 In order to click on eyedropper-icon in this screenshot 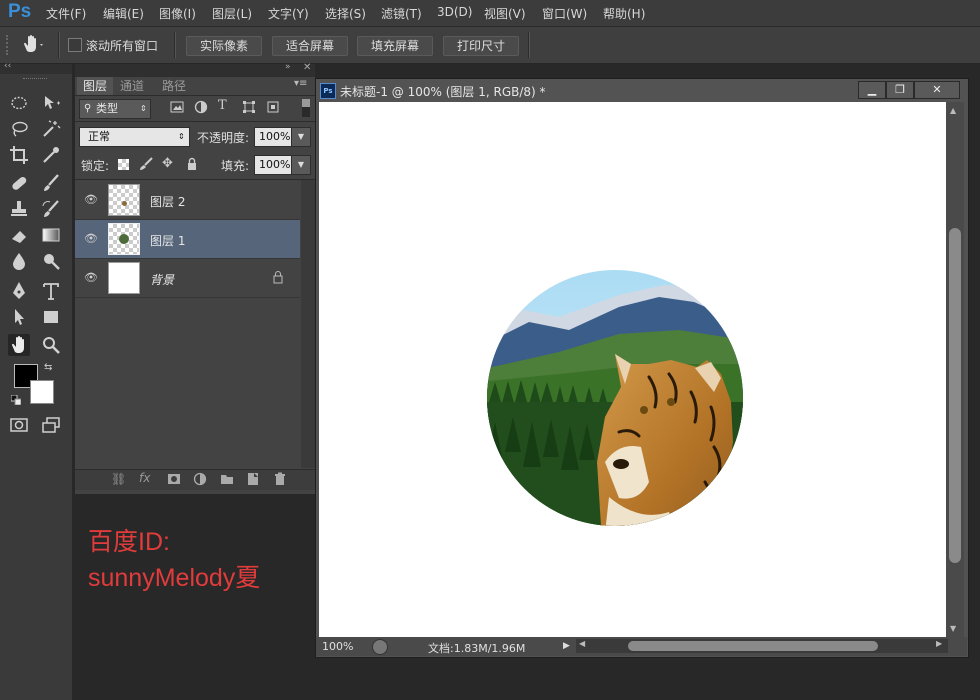, I will do `click(51, 155)`.